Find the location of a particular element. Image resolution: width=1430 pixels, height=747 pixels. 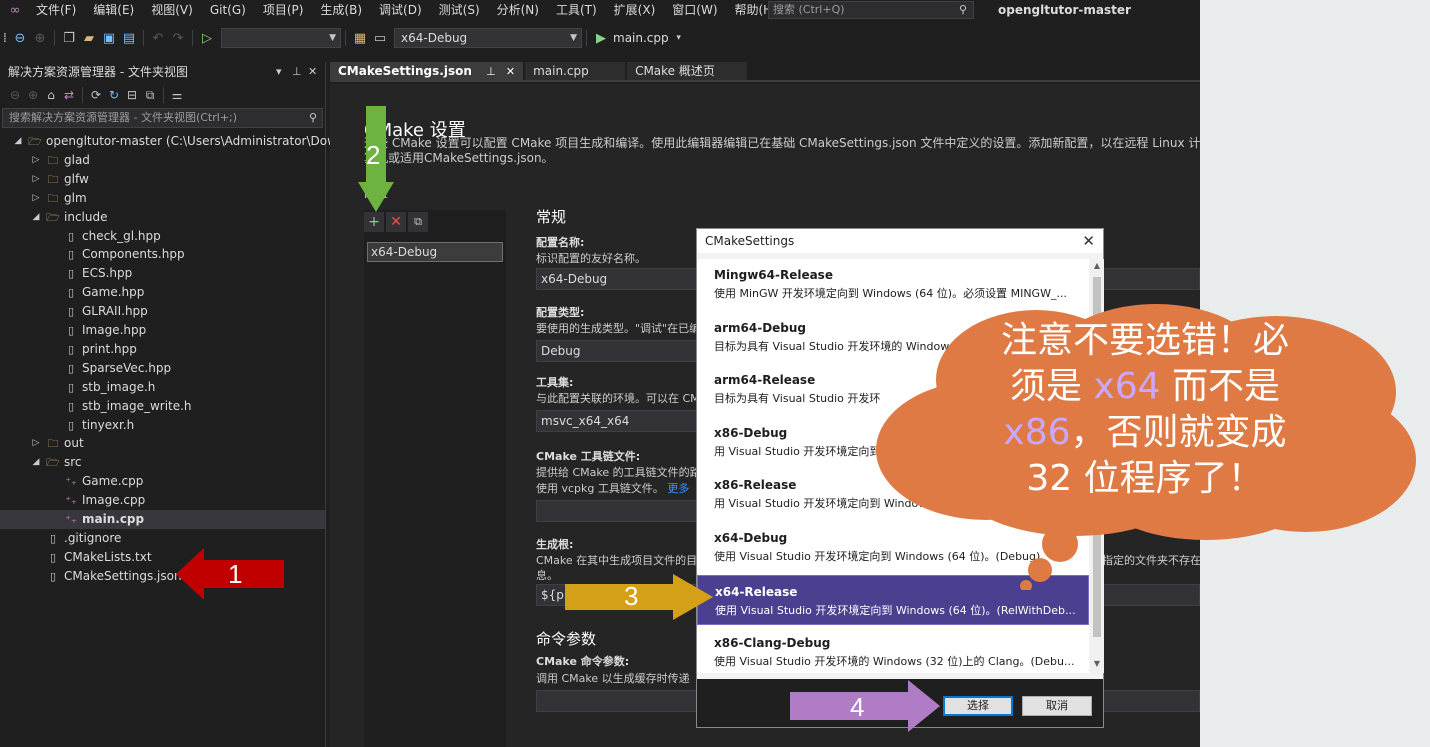

tree-item: ⁺₊ main.cpp is located at coordinates (162, 519).